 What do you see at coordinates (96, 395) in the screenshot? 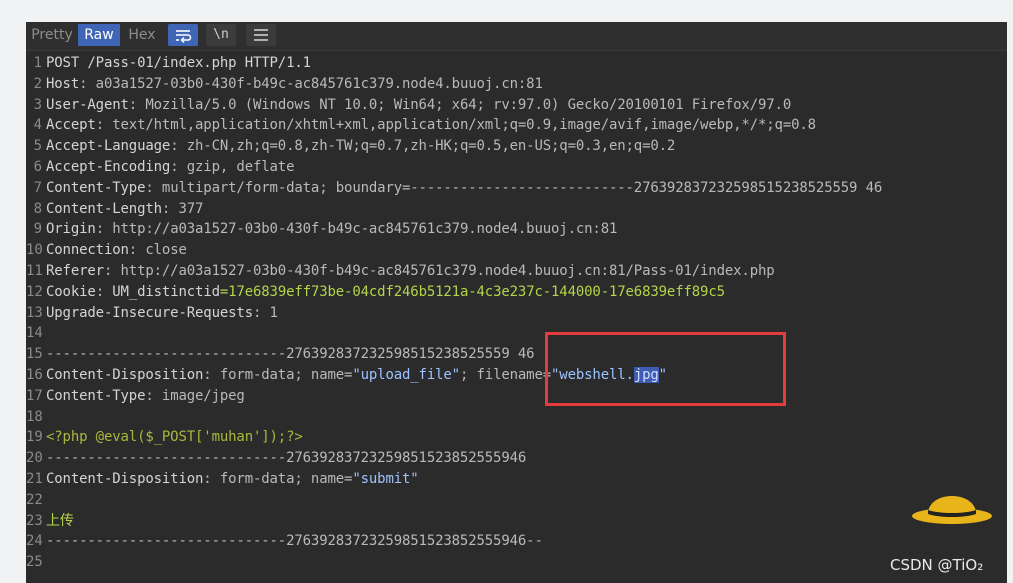
I see `code-token: Content-Type` at bounding box center [96, 395].